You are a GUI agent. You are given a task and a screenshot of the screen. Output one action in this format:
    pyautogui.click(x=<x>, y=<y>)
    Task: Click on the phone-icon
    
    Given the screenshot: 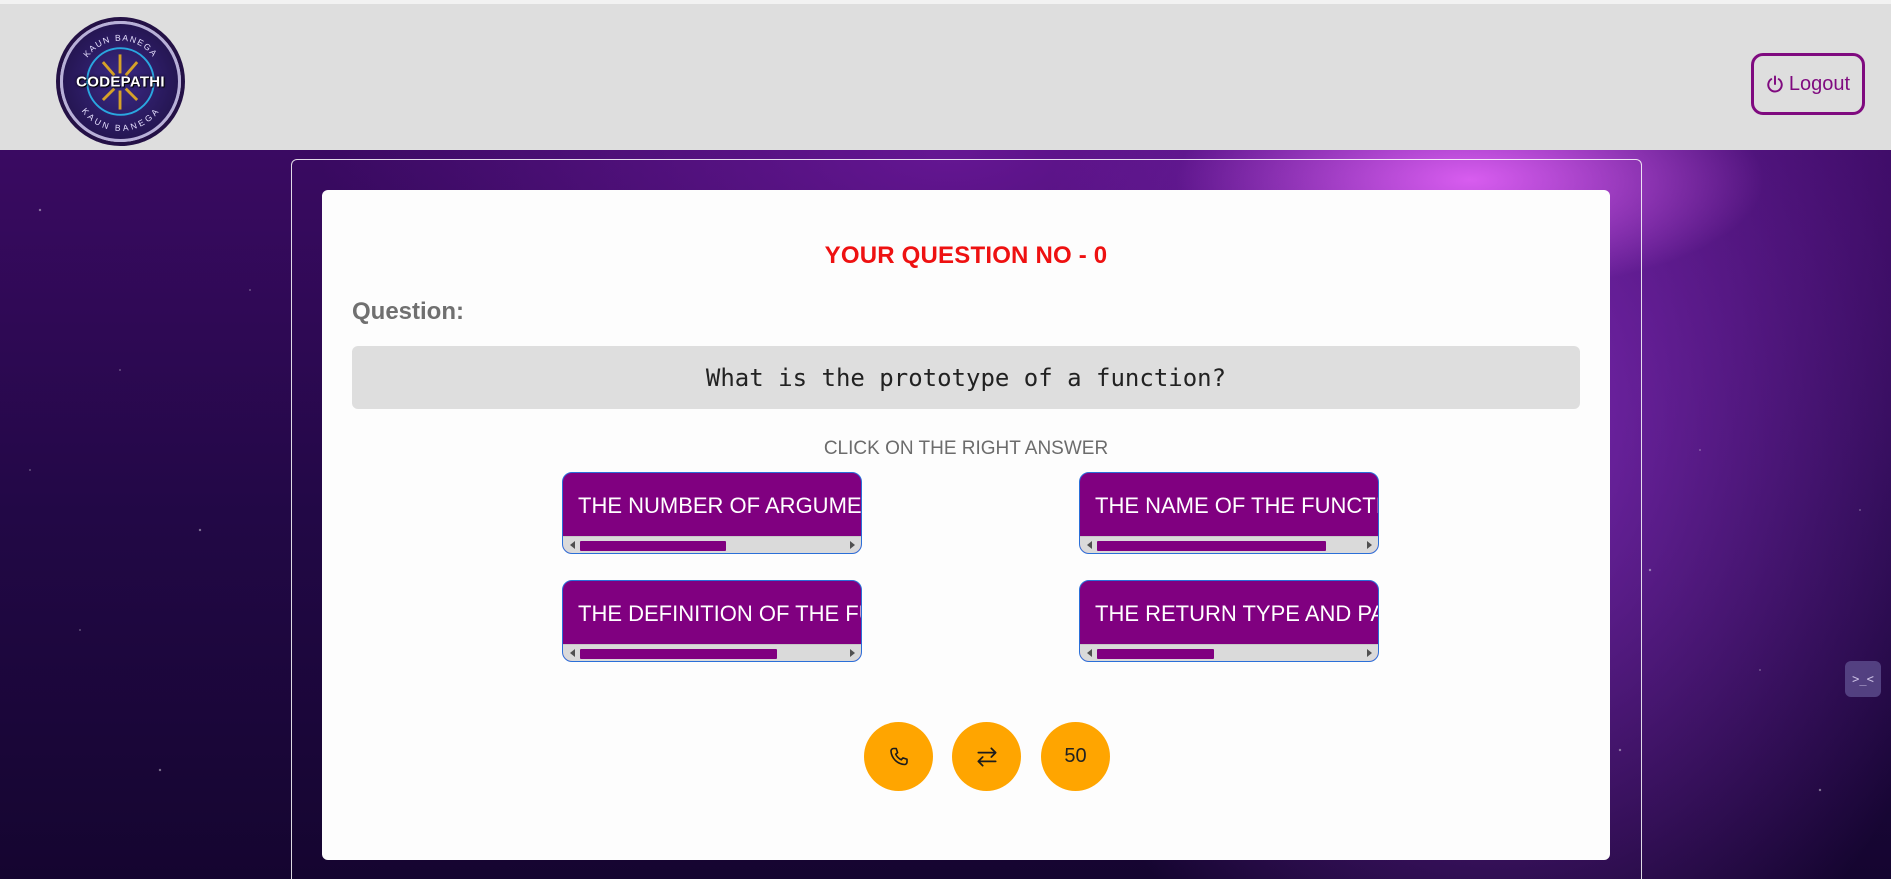 What is the action you would take?
    pyautogui.click(x=898, y=756)
    